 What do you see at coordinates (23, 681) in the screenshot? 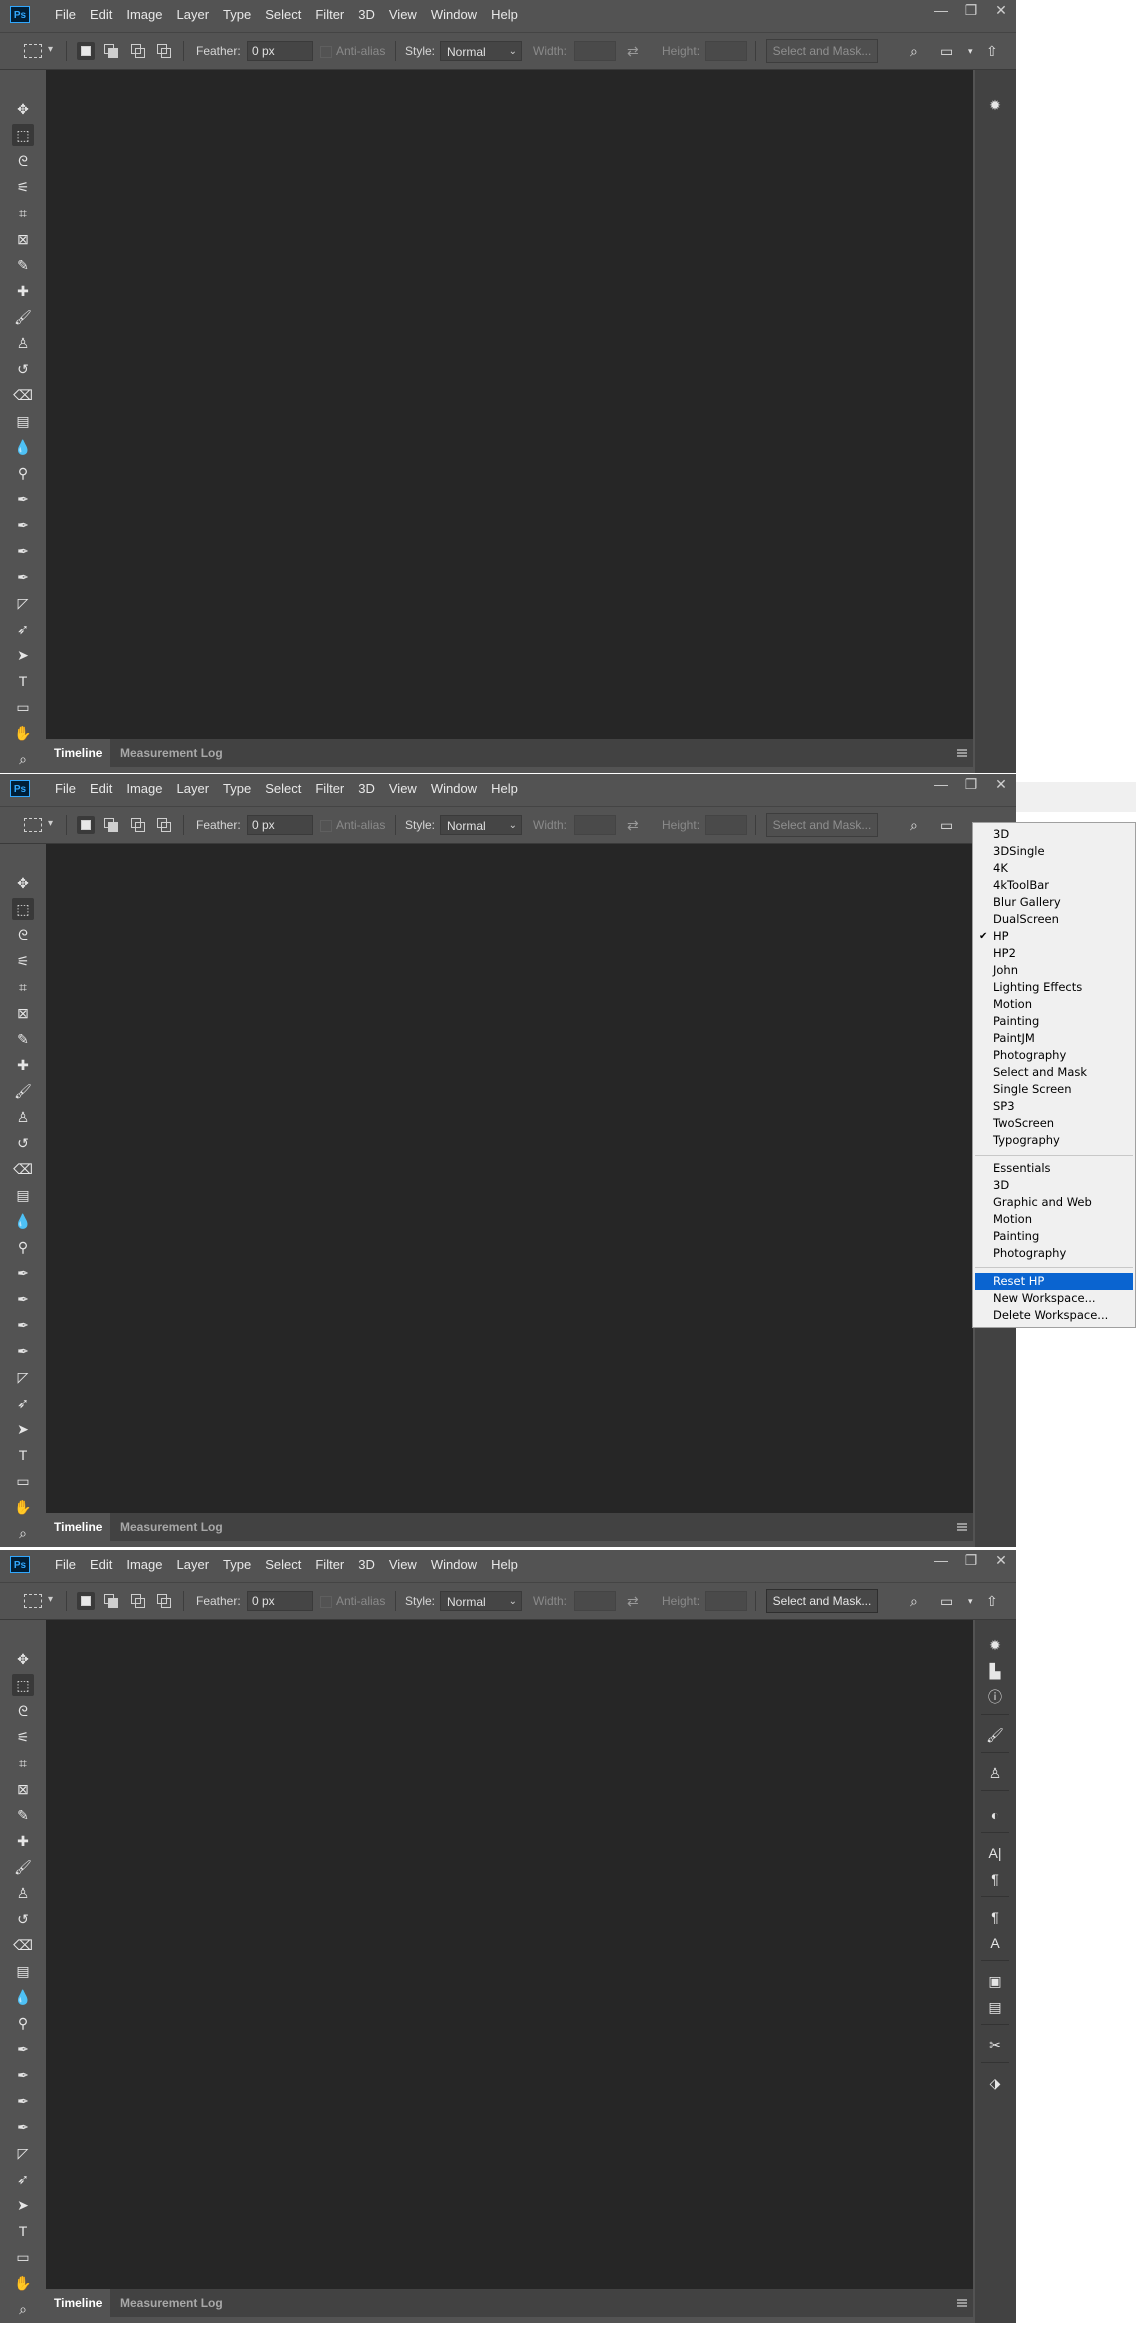
I see `type-tool-icon: T` at bounding box center [23, 681].